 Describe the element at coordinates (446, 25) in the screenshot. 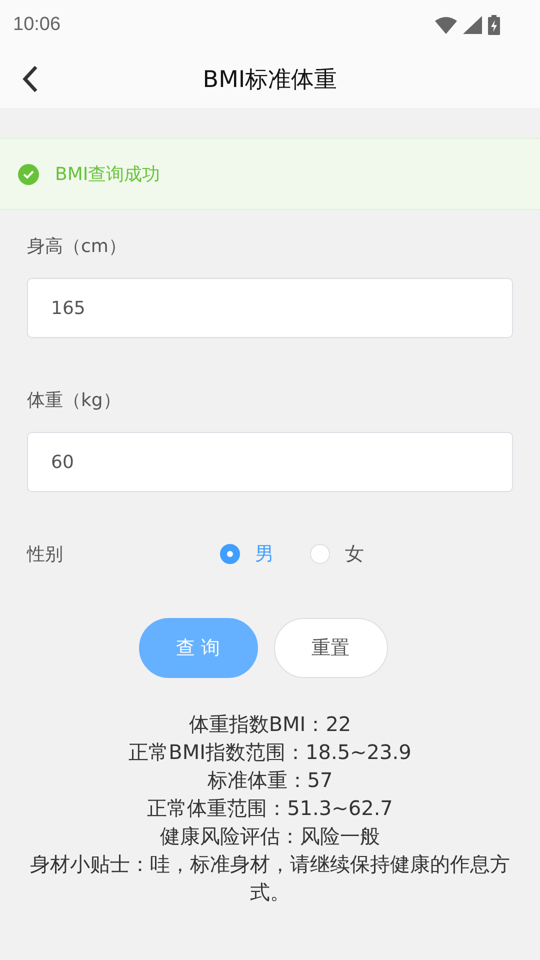

I see `wifi-icon` at that location.